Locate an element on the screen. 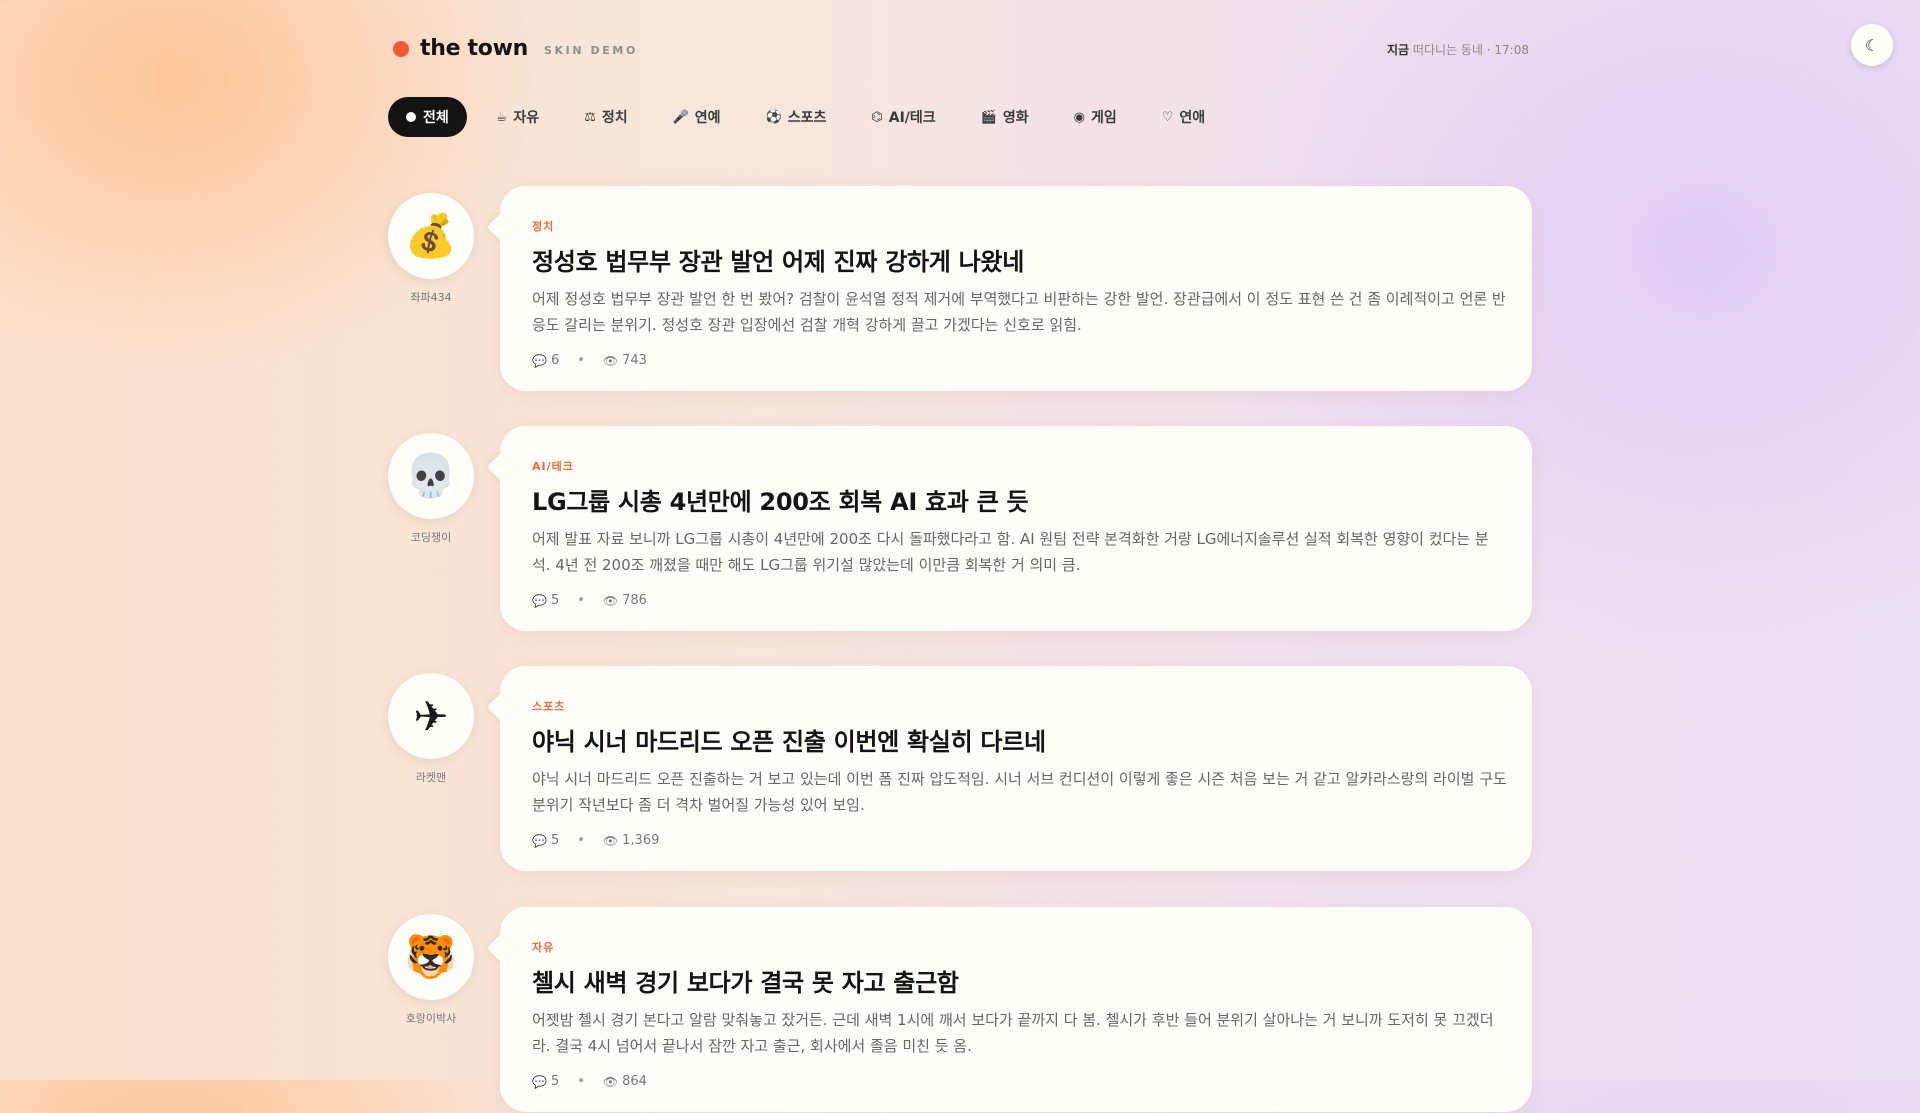  status-prefix: 지금 is located at coordinates (1398, 50).